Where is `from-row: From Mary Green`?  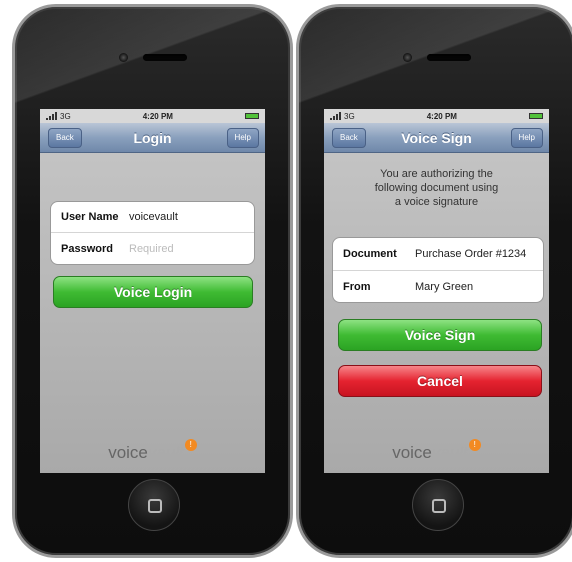
from-row: From Mary Green is located at coordinates (438, 286).